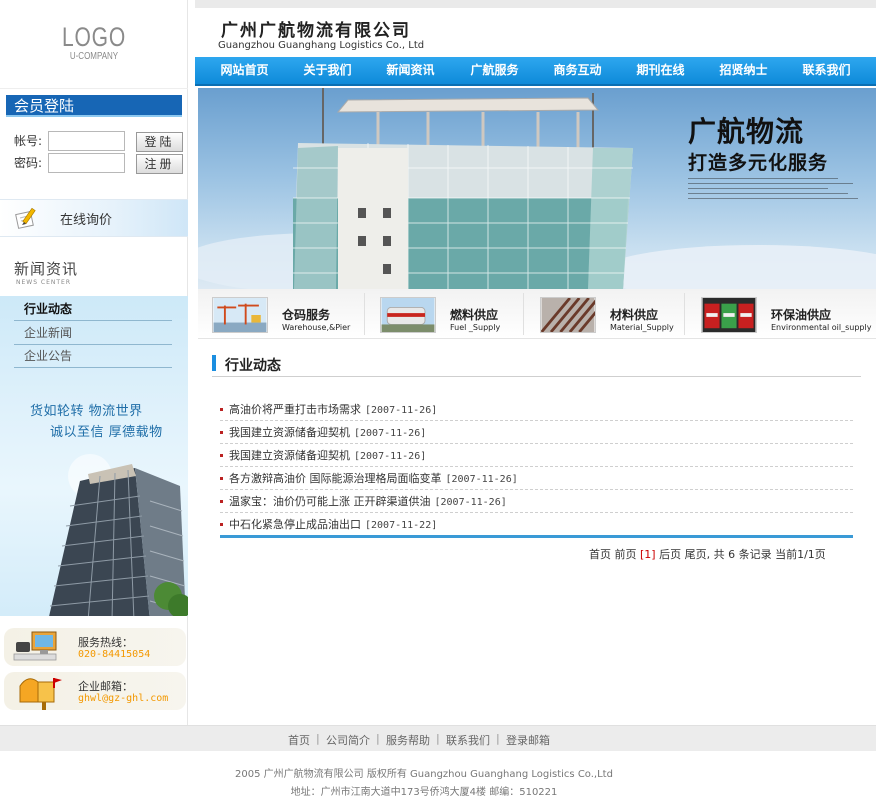 The width and height of the screenshot is (880, 811). I want to click on main-nav: 网站首页 关于我们 新闻资讯 广航服务 商务互动 期刊在线 招贤纳士 联系我们, so click(535, 71).